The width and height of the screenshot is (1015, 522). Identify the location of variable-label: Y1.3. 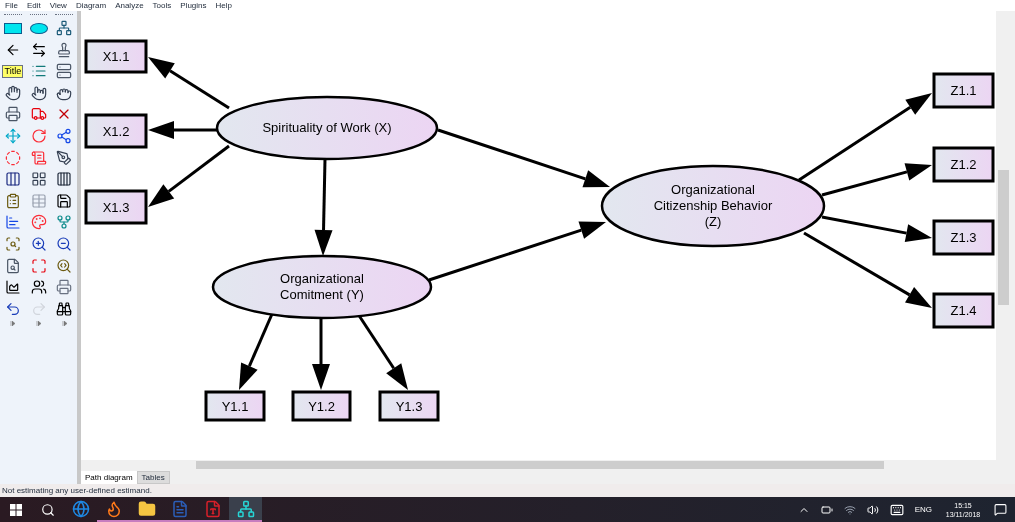
(409, 406).